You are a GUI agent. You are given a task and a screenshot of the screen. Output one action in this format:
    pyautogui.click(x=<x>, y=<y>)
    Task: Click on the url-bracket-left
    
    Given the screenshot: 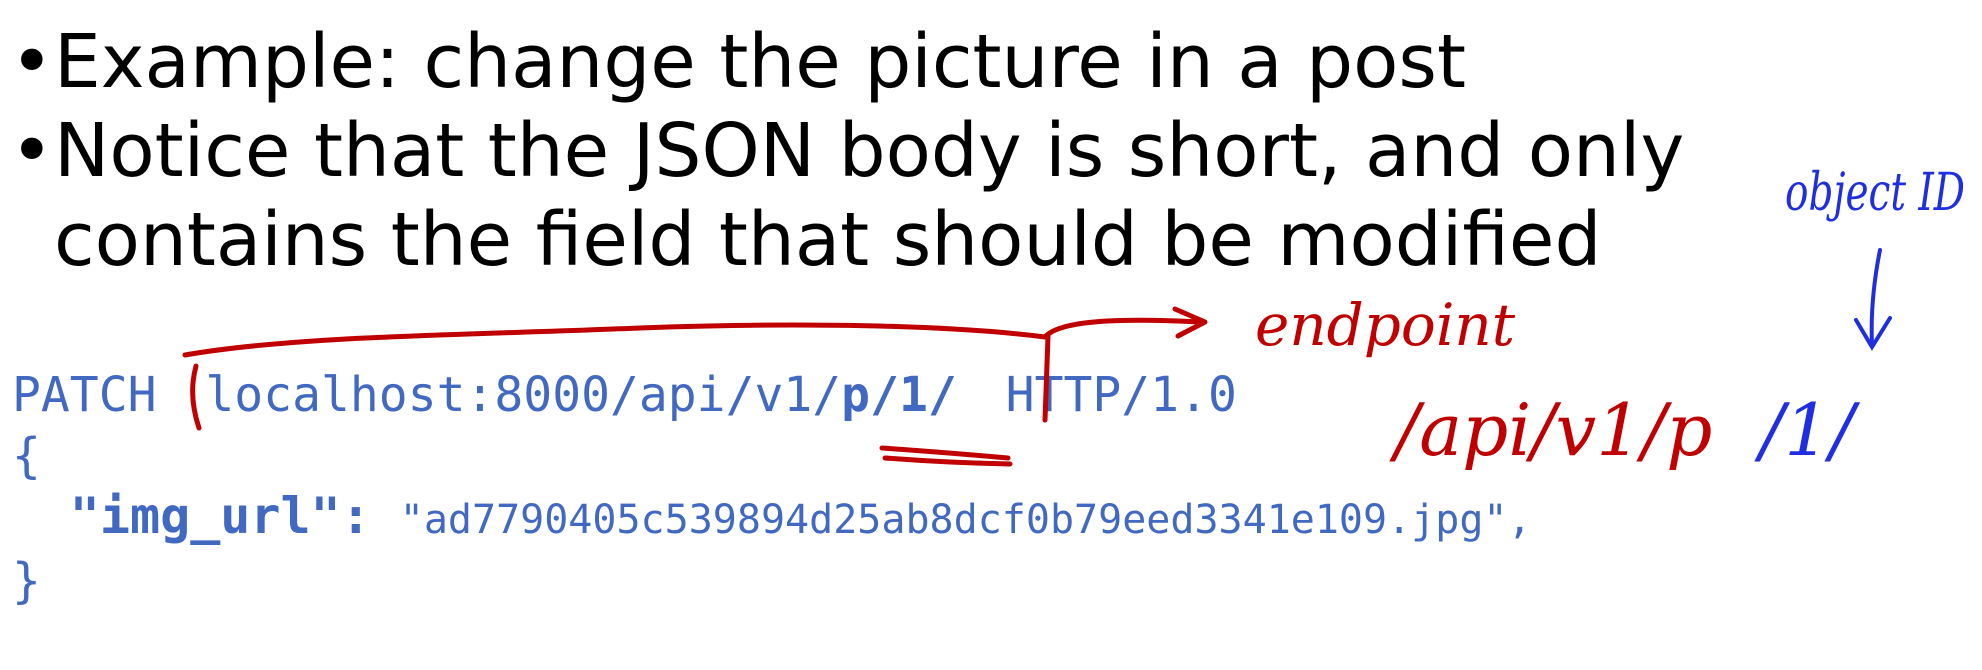 What is the action you would take?
    pyautogui.click(x=196, y=397)
    